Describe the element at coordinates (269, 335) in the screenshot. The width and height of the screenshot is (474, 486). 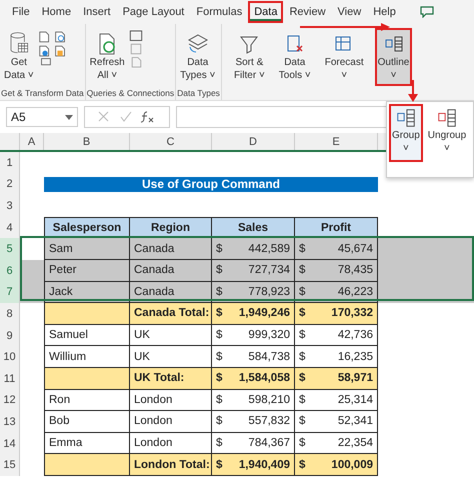
I see `table-cell: 999,320` at that location.